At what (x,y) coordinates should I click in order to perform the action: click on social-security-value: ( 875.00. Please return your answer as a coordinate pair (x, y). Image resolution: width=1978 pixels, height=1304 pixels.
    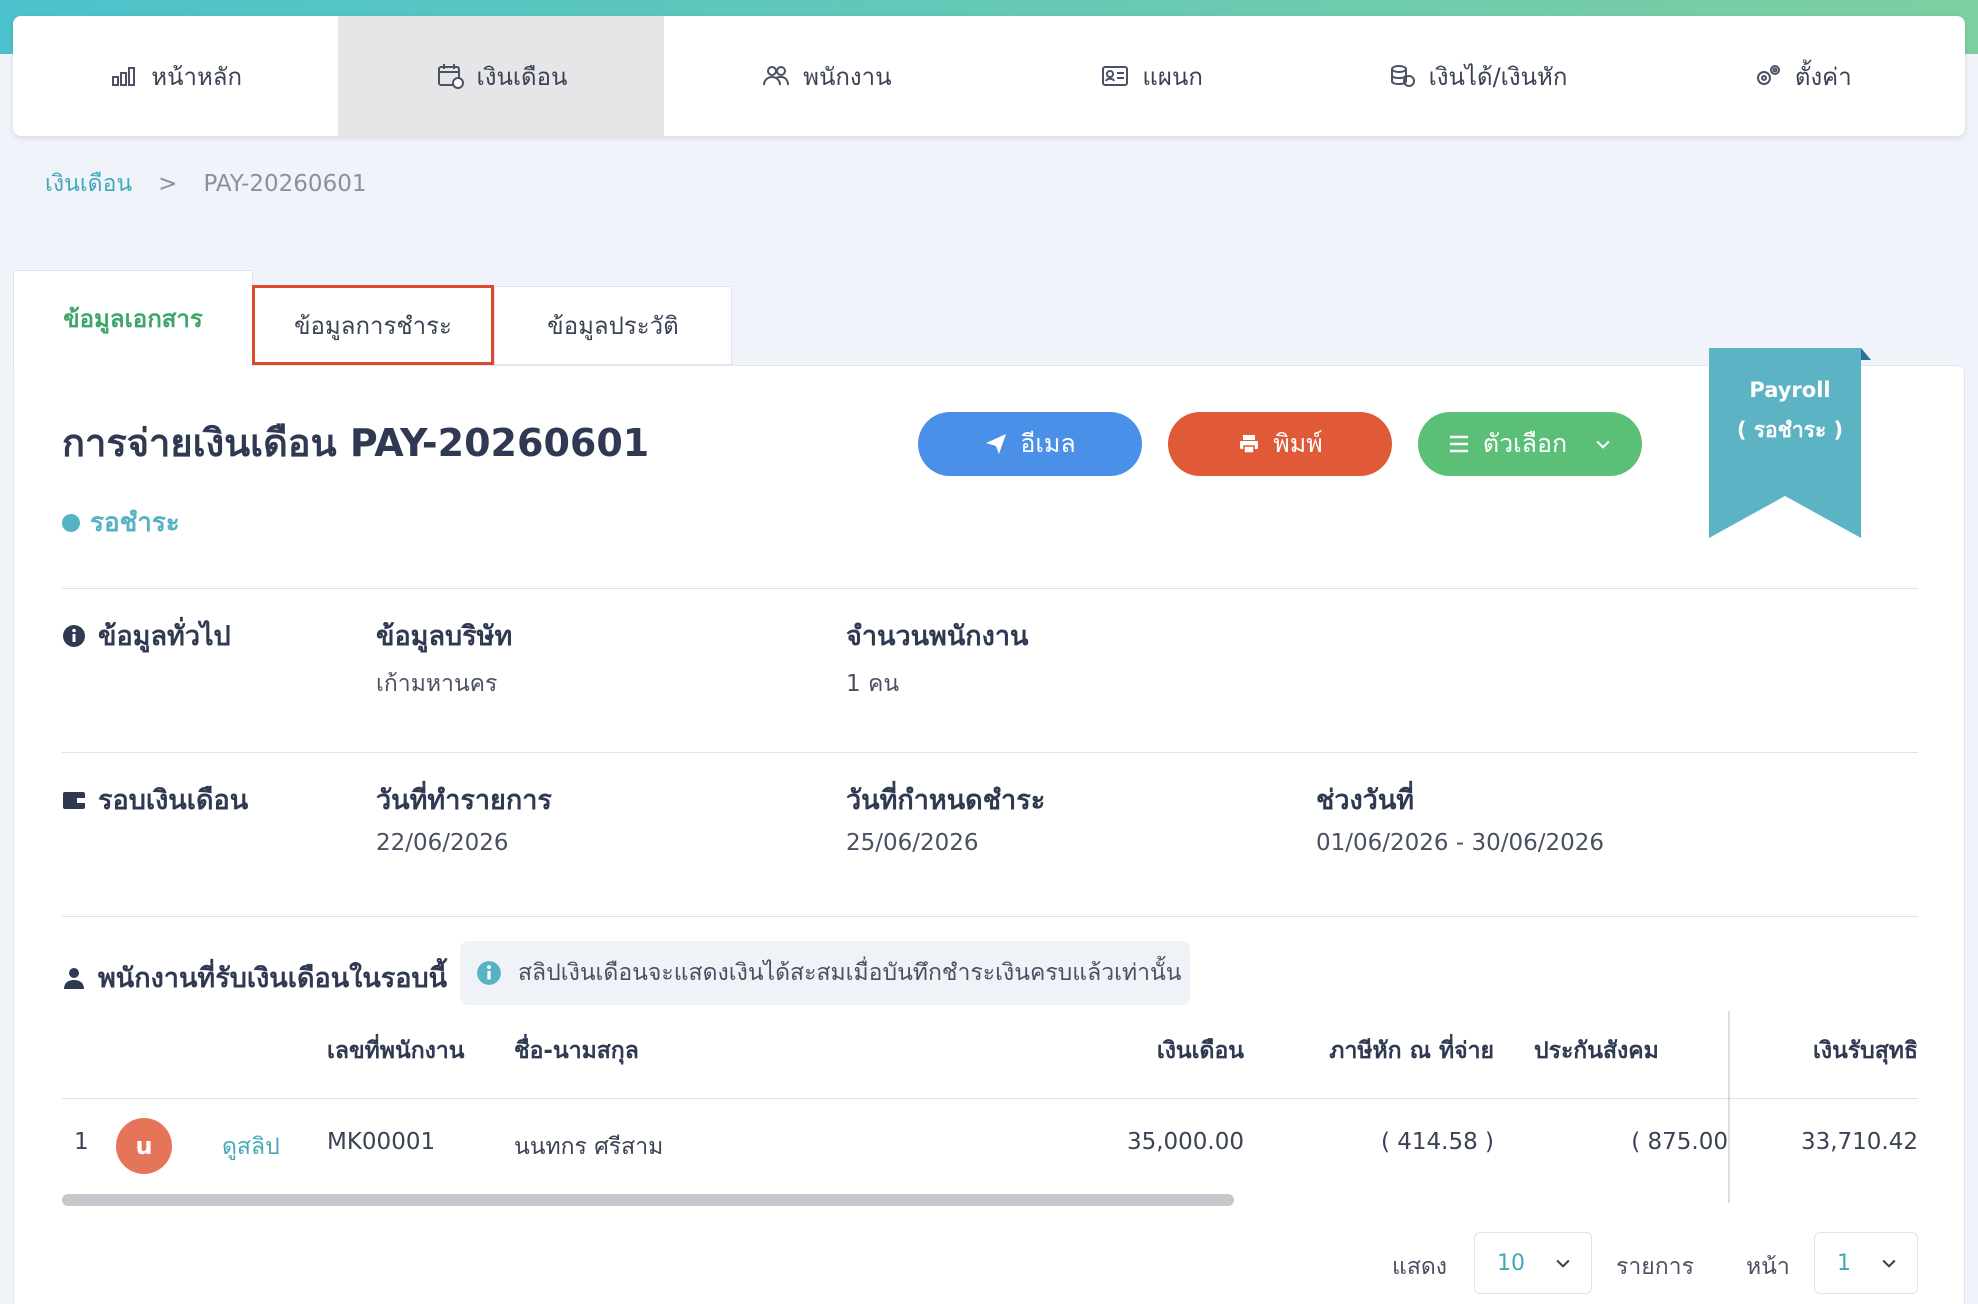
    Looking at the image, I should click on (1679, 1142).